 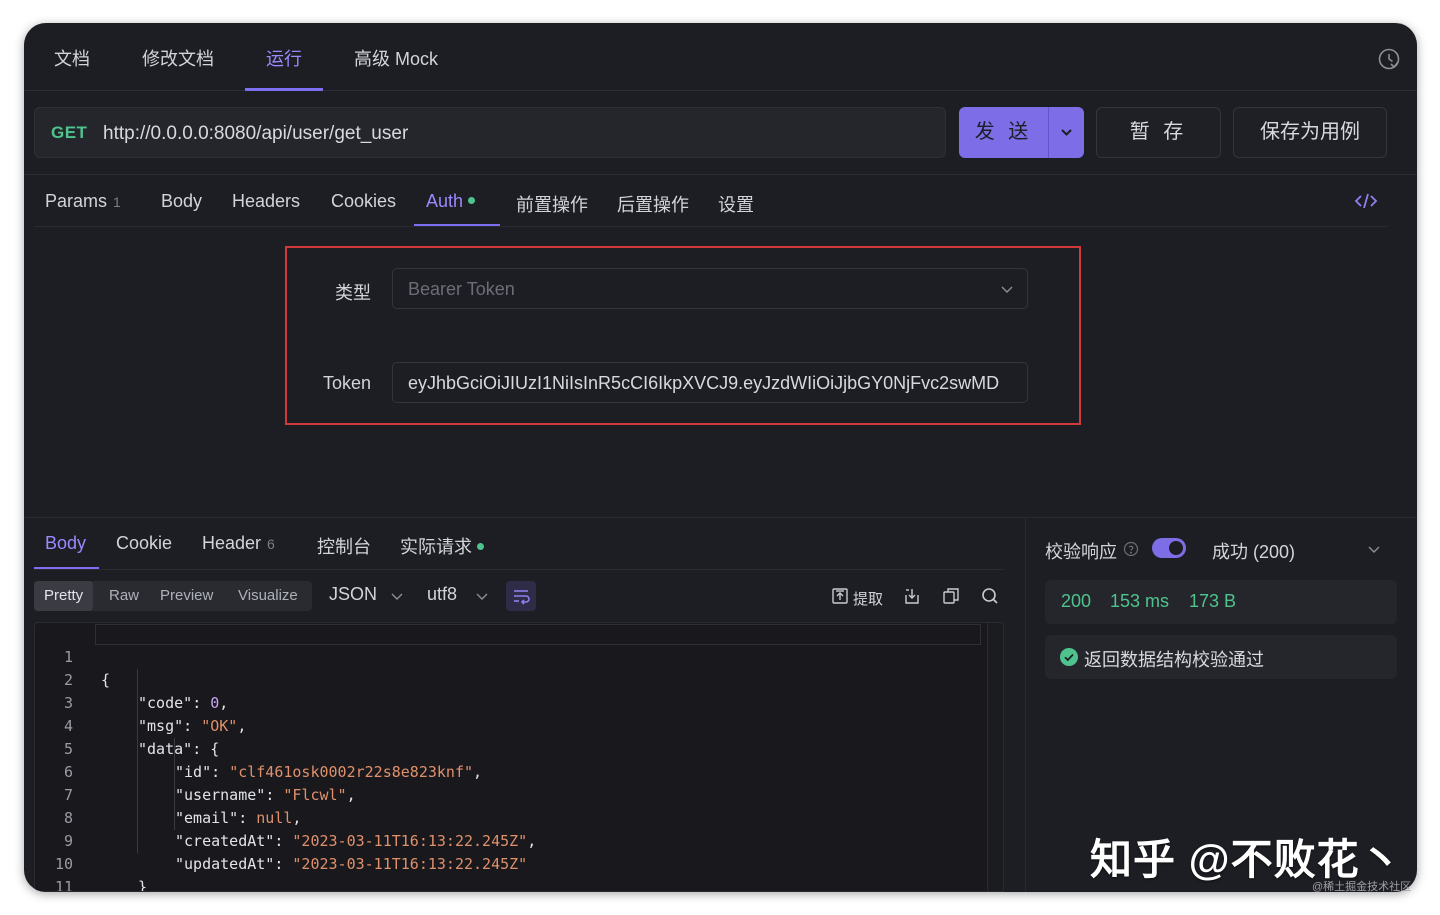 I want to click on help-icon, so click(x=1131, y=549).